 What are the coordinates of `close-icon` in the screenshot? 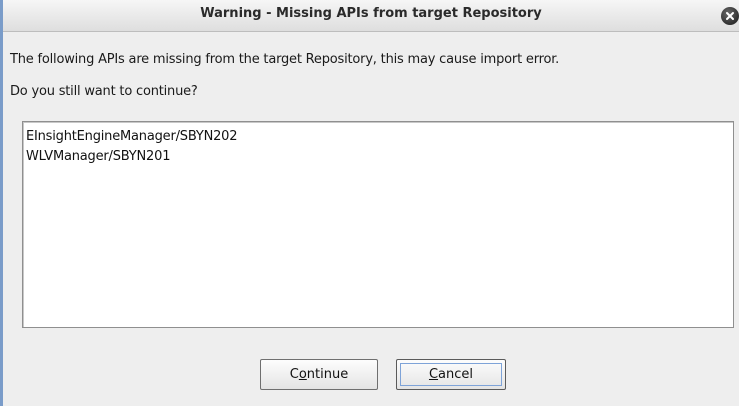 It's located at (730, 16).